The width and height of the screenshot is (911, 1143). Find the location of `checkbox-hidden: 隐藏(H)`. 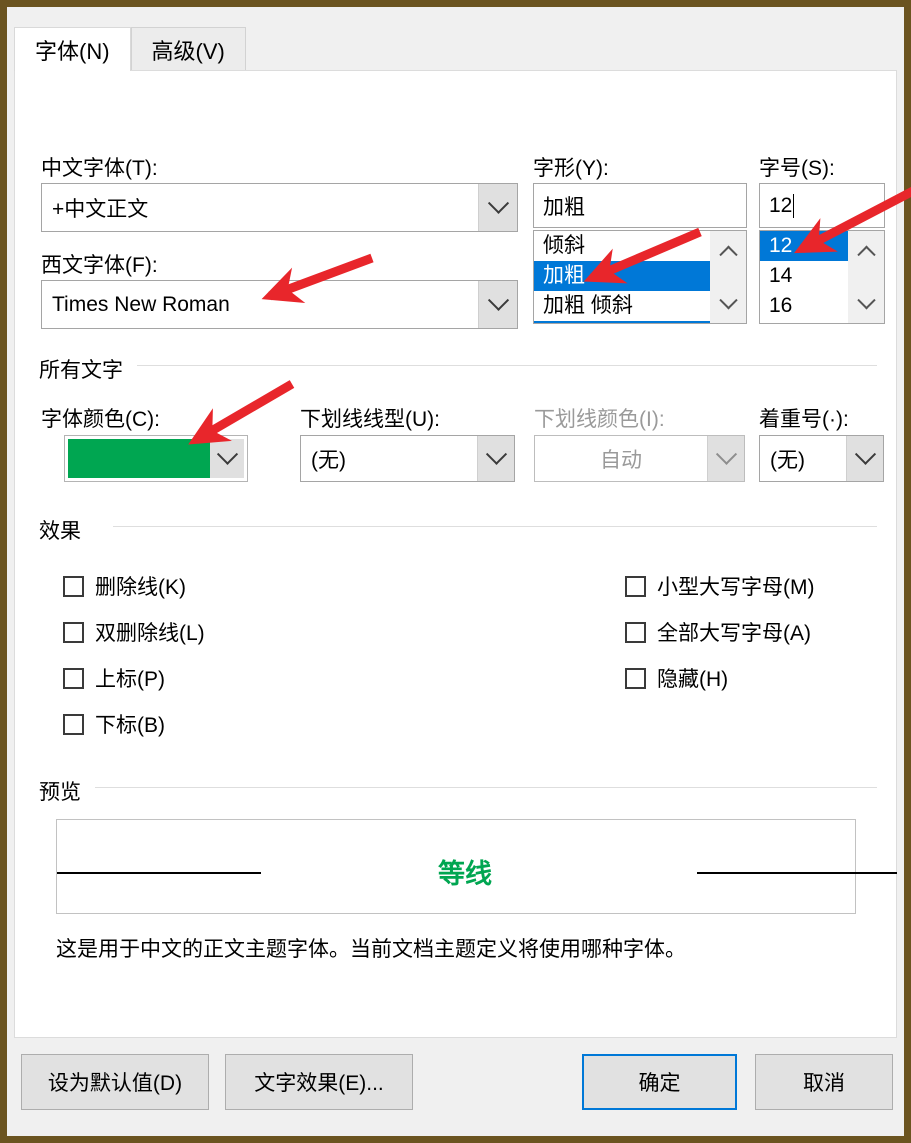

checkbox-hidden: 隐藏(H) is located at coordinates (676, 678).